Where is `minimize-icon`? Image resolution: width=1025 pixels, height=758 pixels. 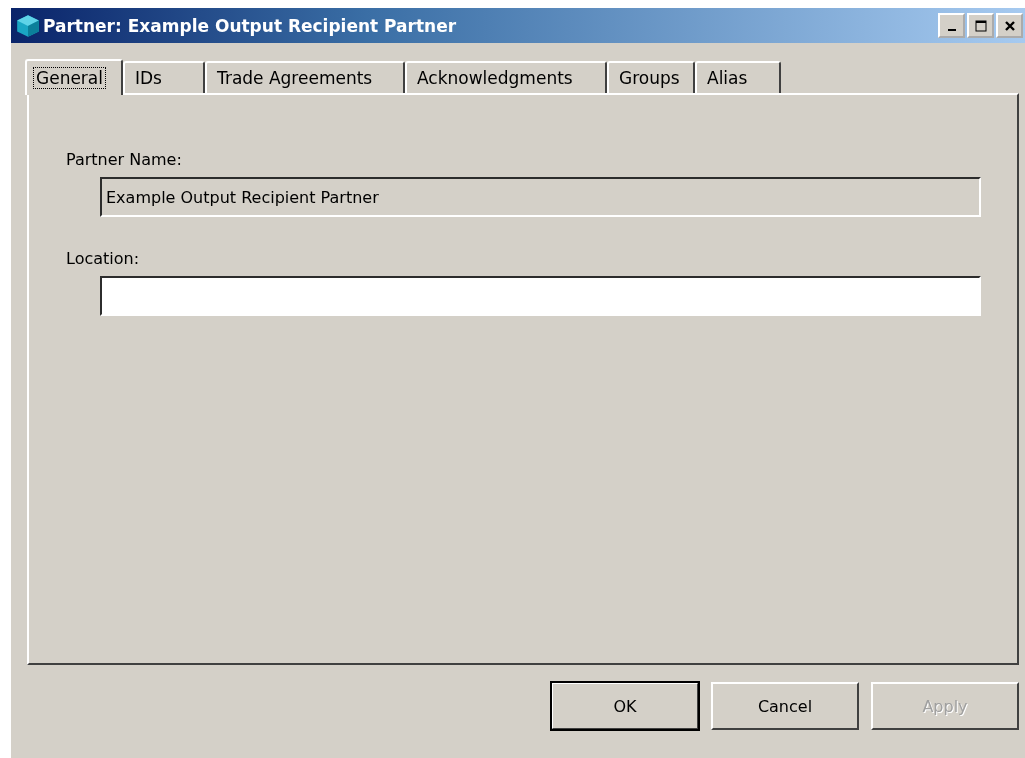 minimize-icon is located at coordinates (951, 30).